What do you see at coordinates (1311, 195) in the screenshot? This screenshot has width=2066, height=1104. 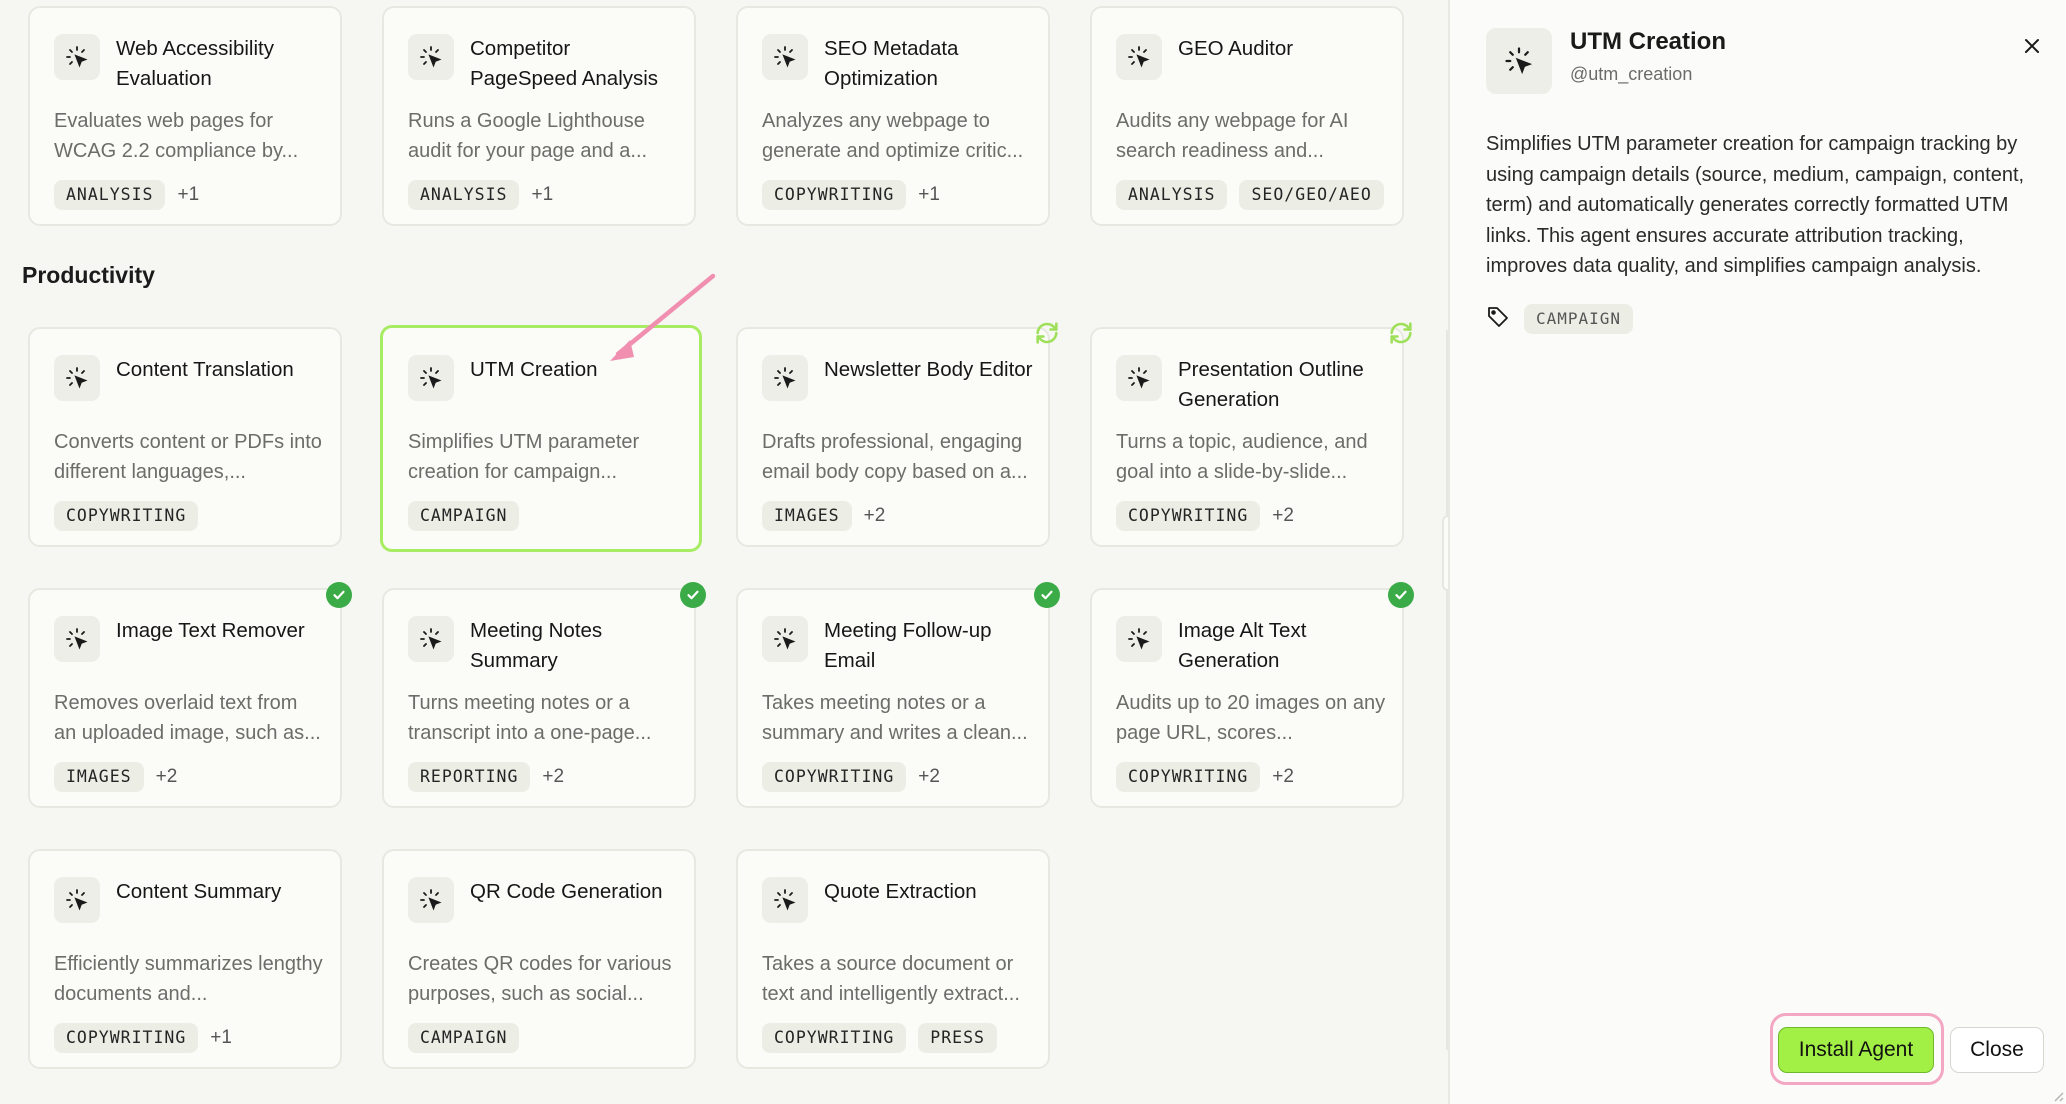 I see `tag-badge: SEO/GEO/AEO` at bounding box center [1311, 195].